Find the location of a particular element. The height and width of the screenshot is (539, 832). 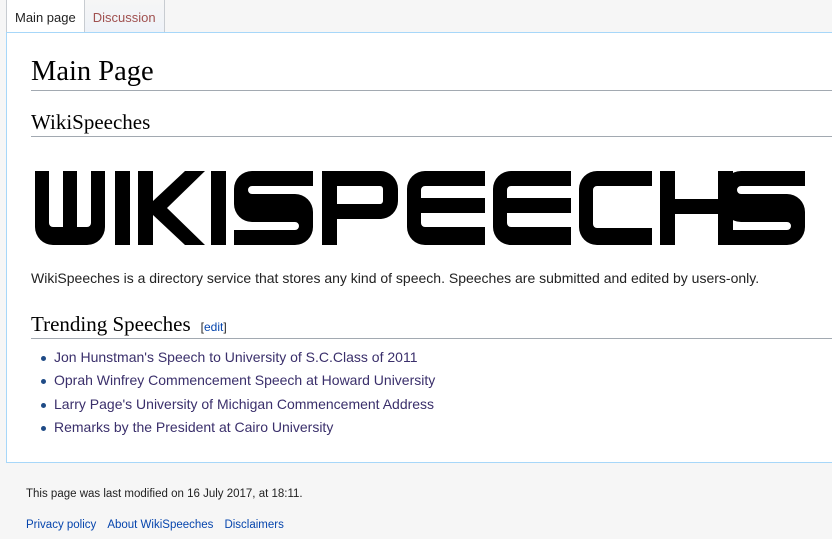

tab-discussion: Discussion is located at coordinates (124, 16).